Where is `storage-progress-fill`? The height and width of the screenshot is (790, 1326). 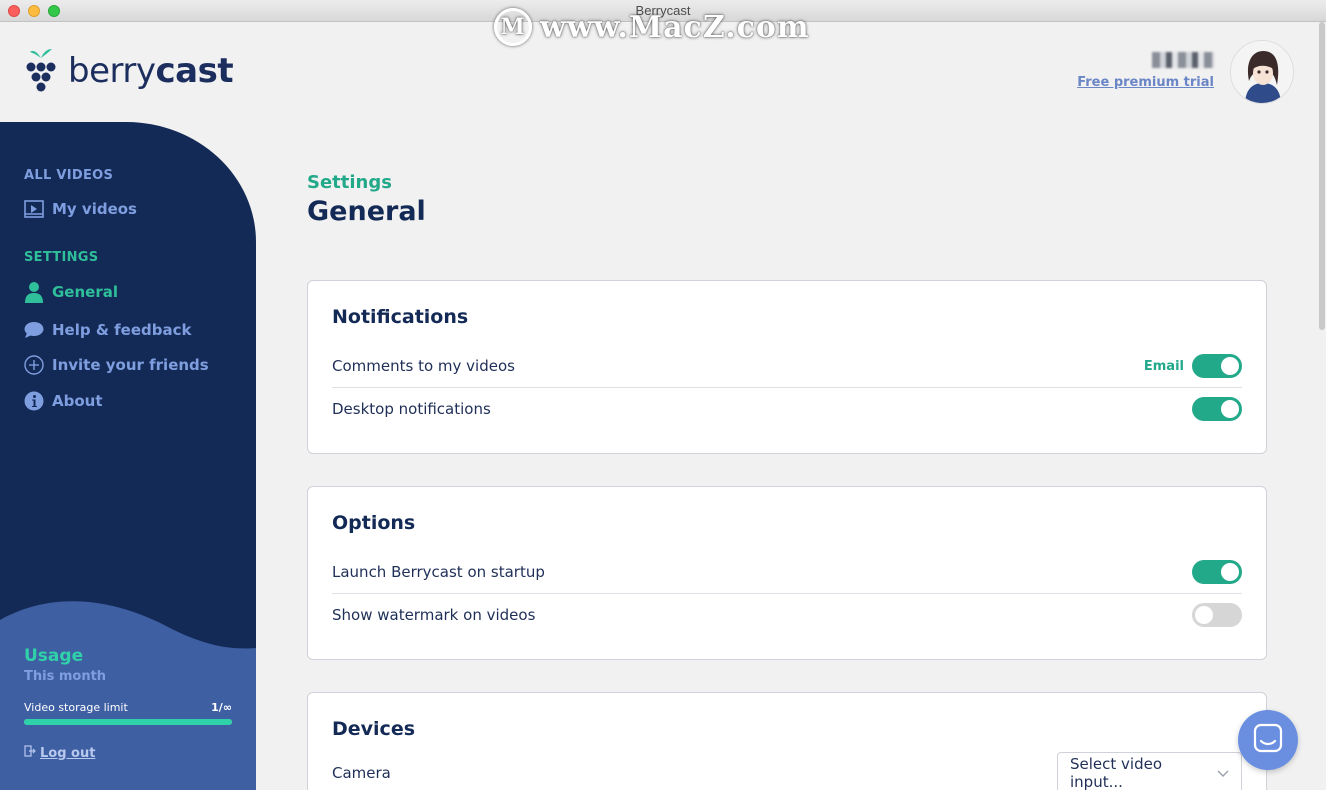
storage-progress-fill is located at coordinates (128, 722).